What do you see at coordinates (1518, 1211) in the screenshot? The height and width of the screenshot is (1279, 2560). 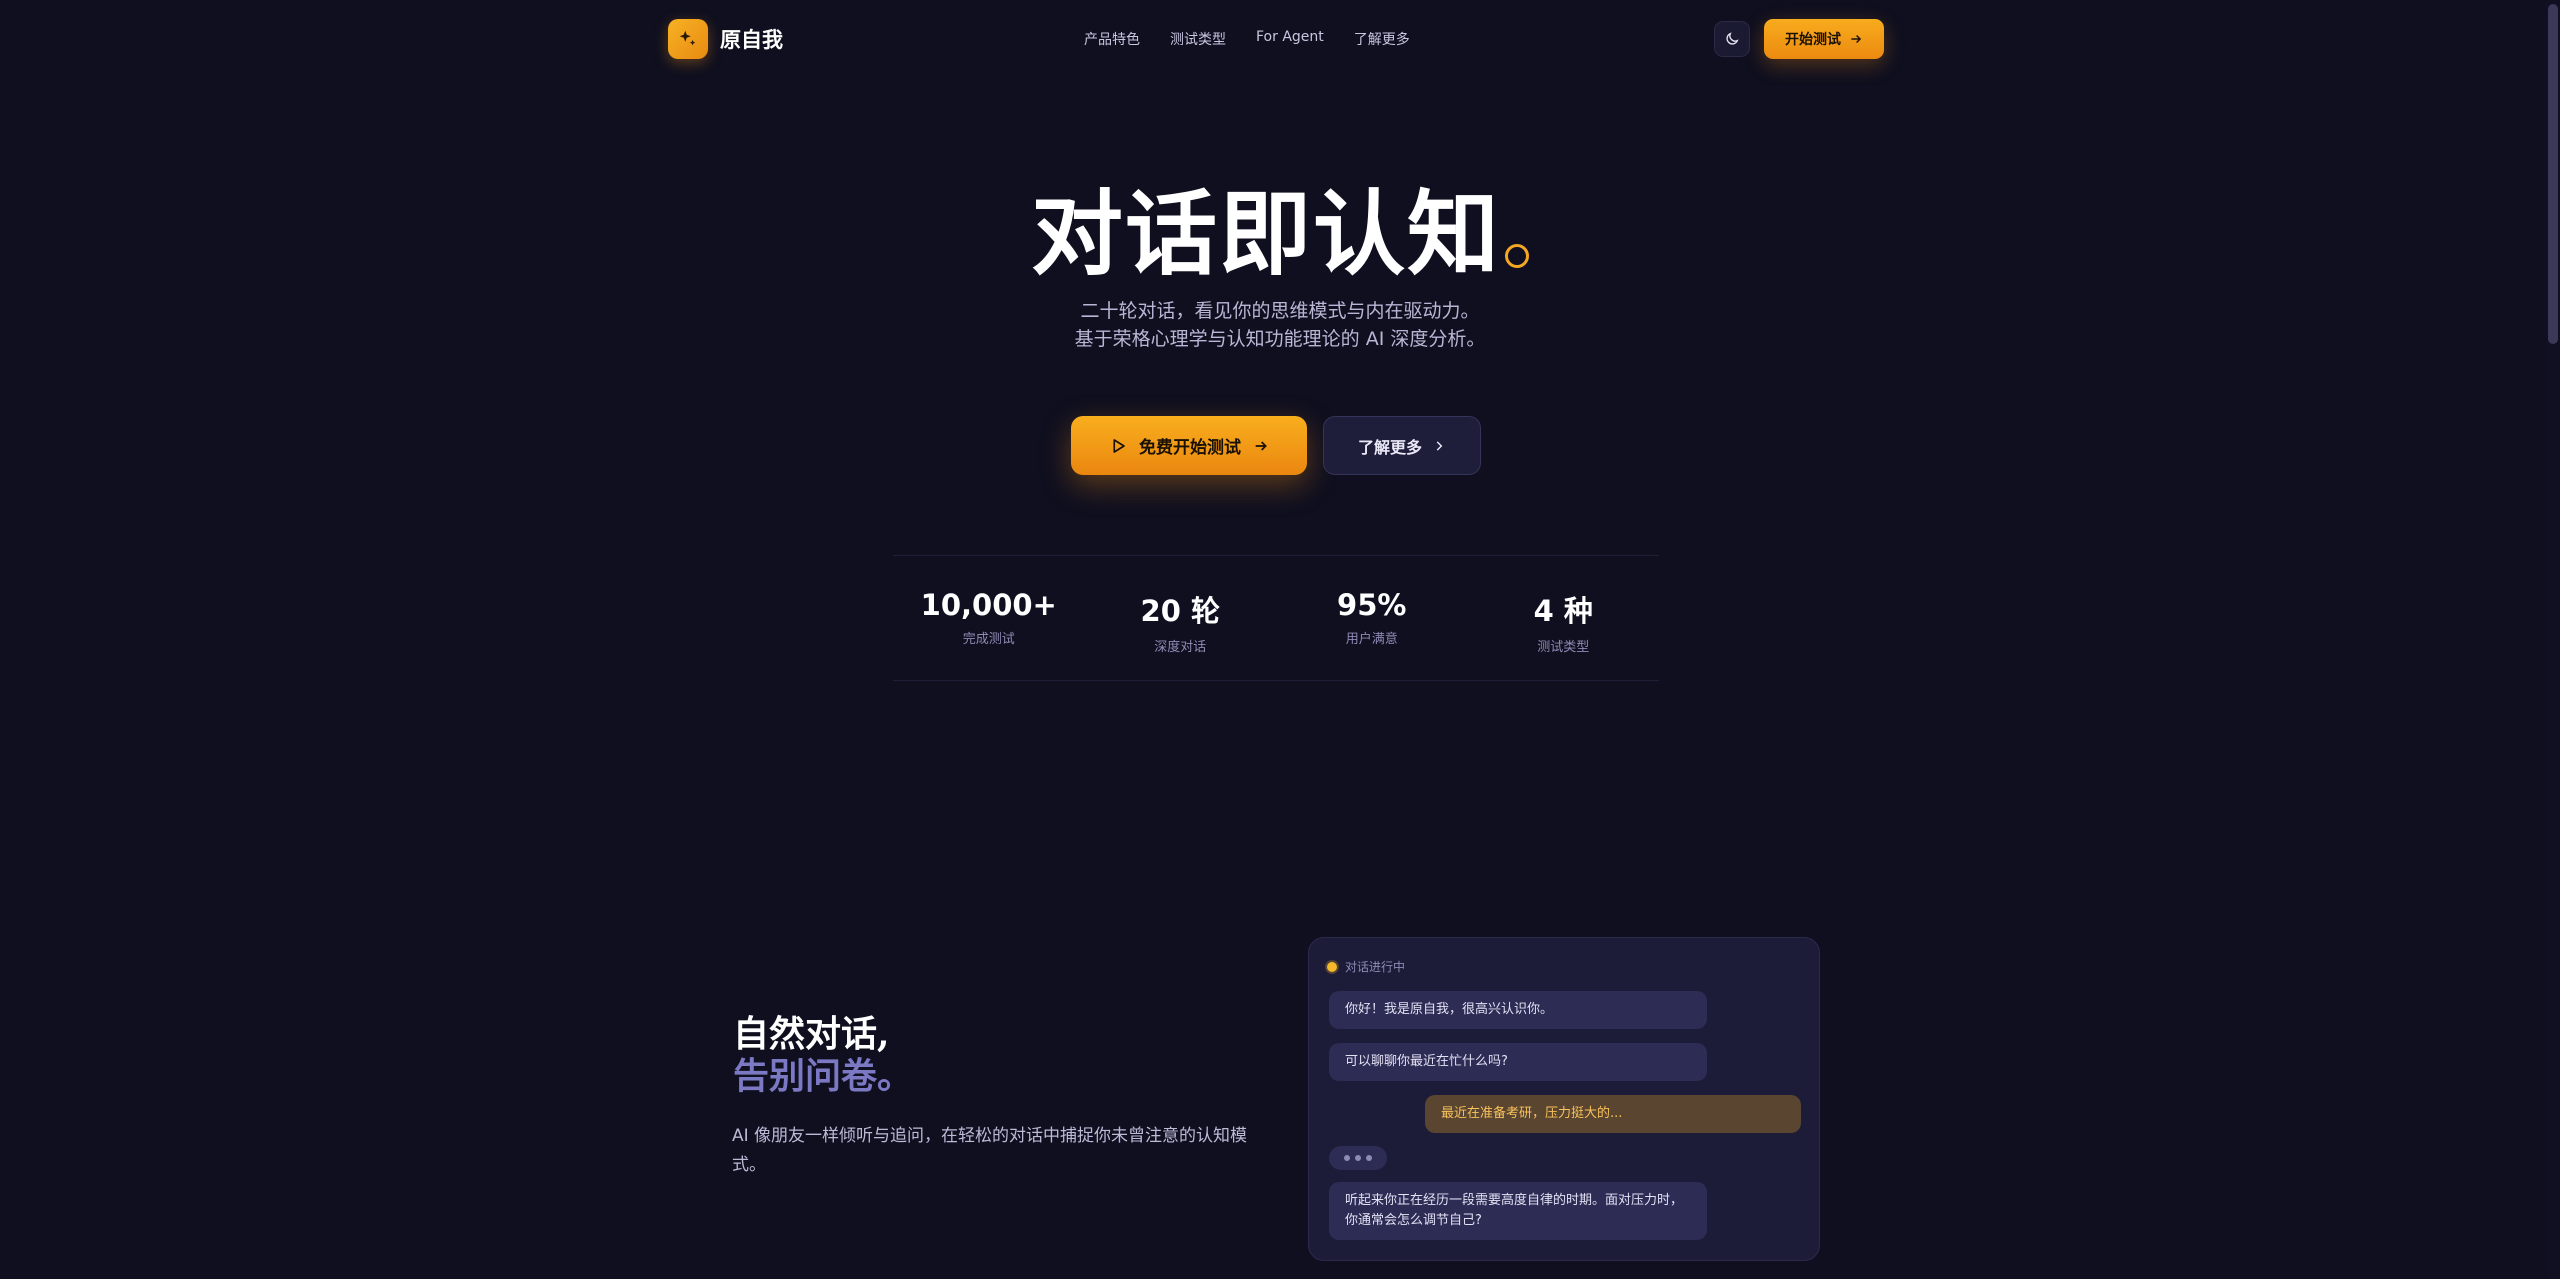 I see `chat-message-ai: 听起来你正在经历一段需要高度自律的时期。面对压力时，你通常会怎么调节自己?` at bounding box center [1518, 1211].